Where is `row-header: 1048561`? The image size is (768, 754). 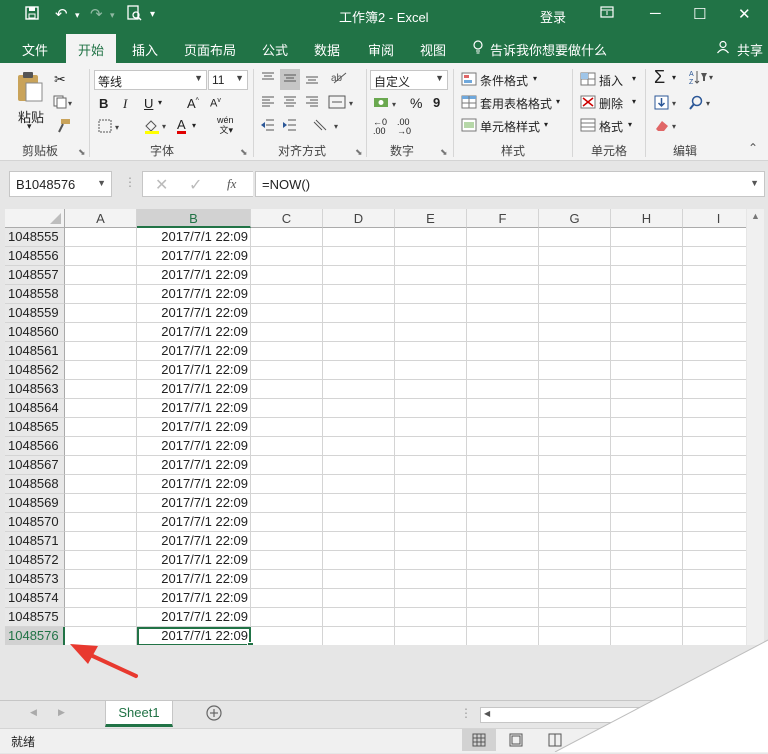 row-header: 1048561 is located at coordinates (35, 351).